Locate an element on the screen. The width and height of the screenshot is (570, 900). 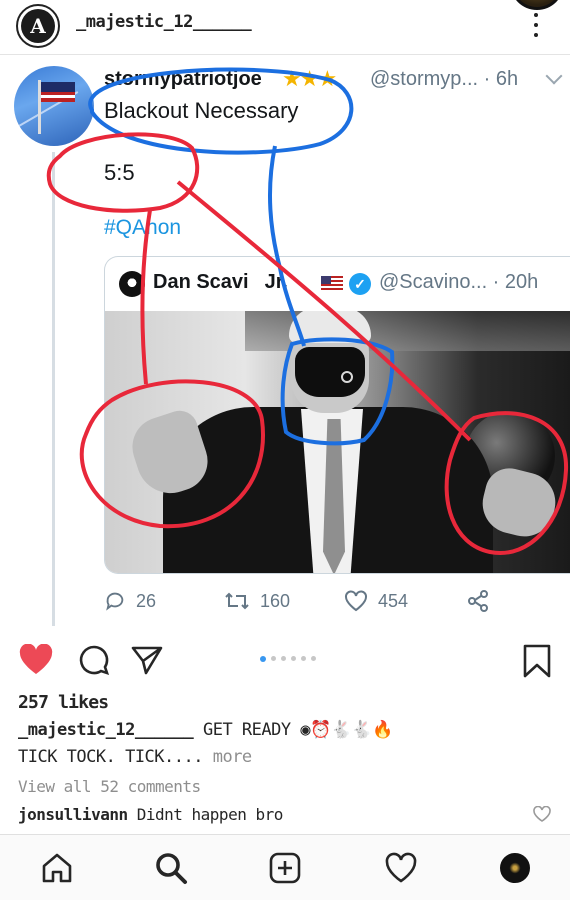
share-icon is located at coordinates (478, 601).